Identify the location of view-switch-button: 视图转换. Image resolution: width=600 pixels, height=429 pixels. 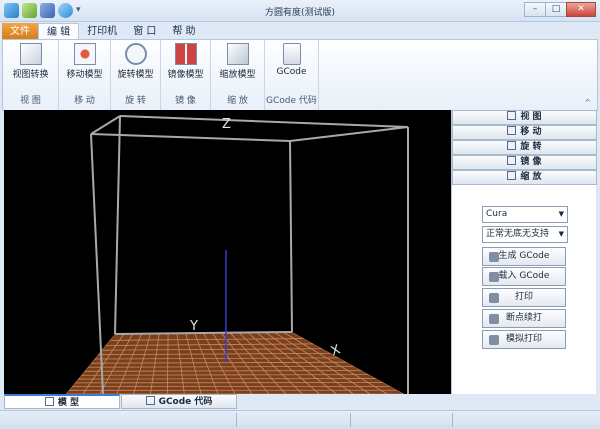
(31, 61).